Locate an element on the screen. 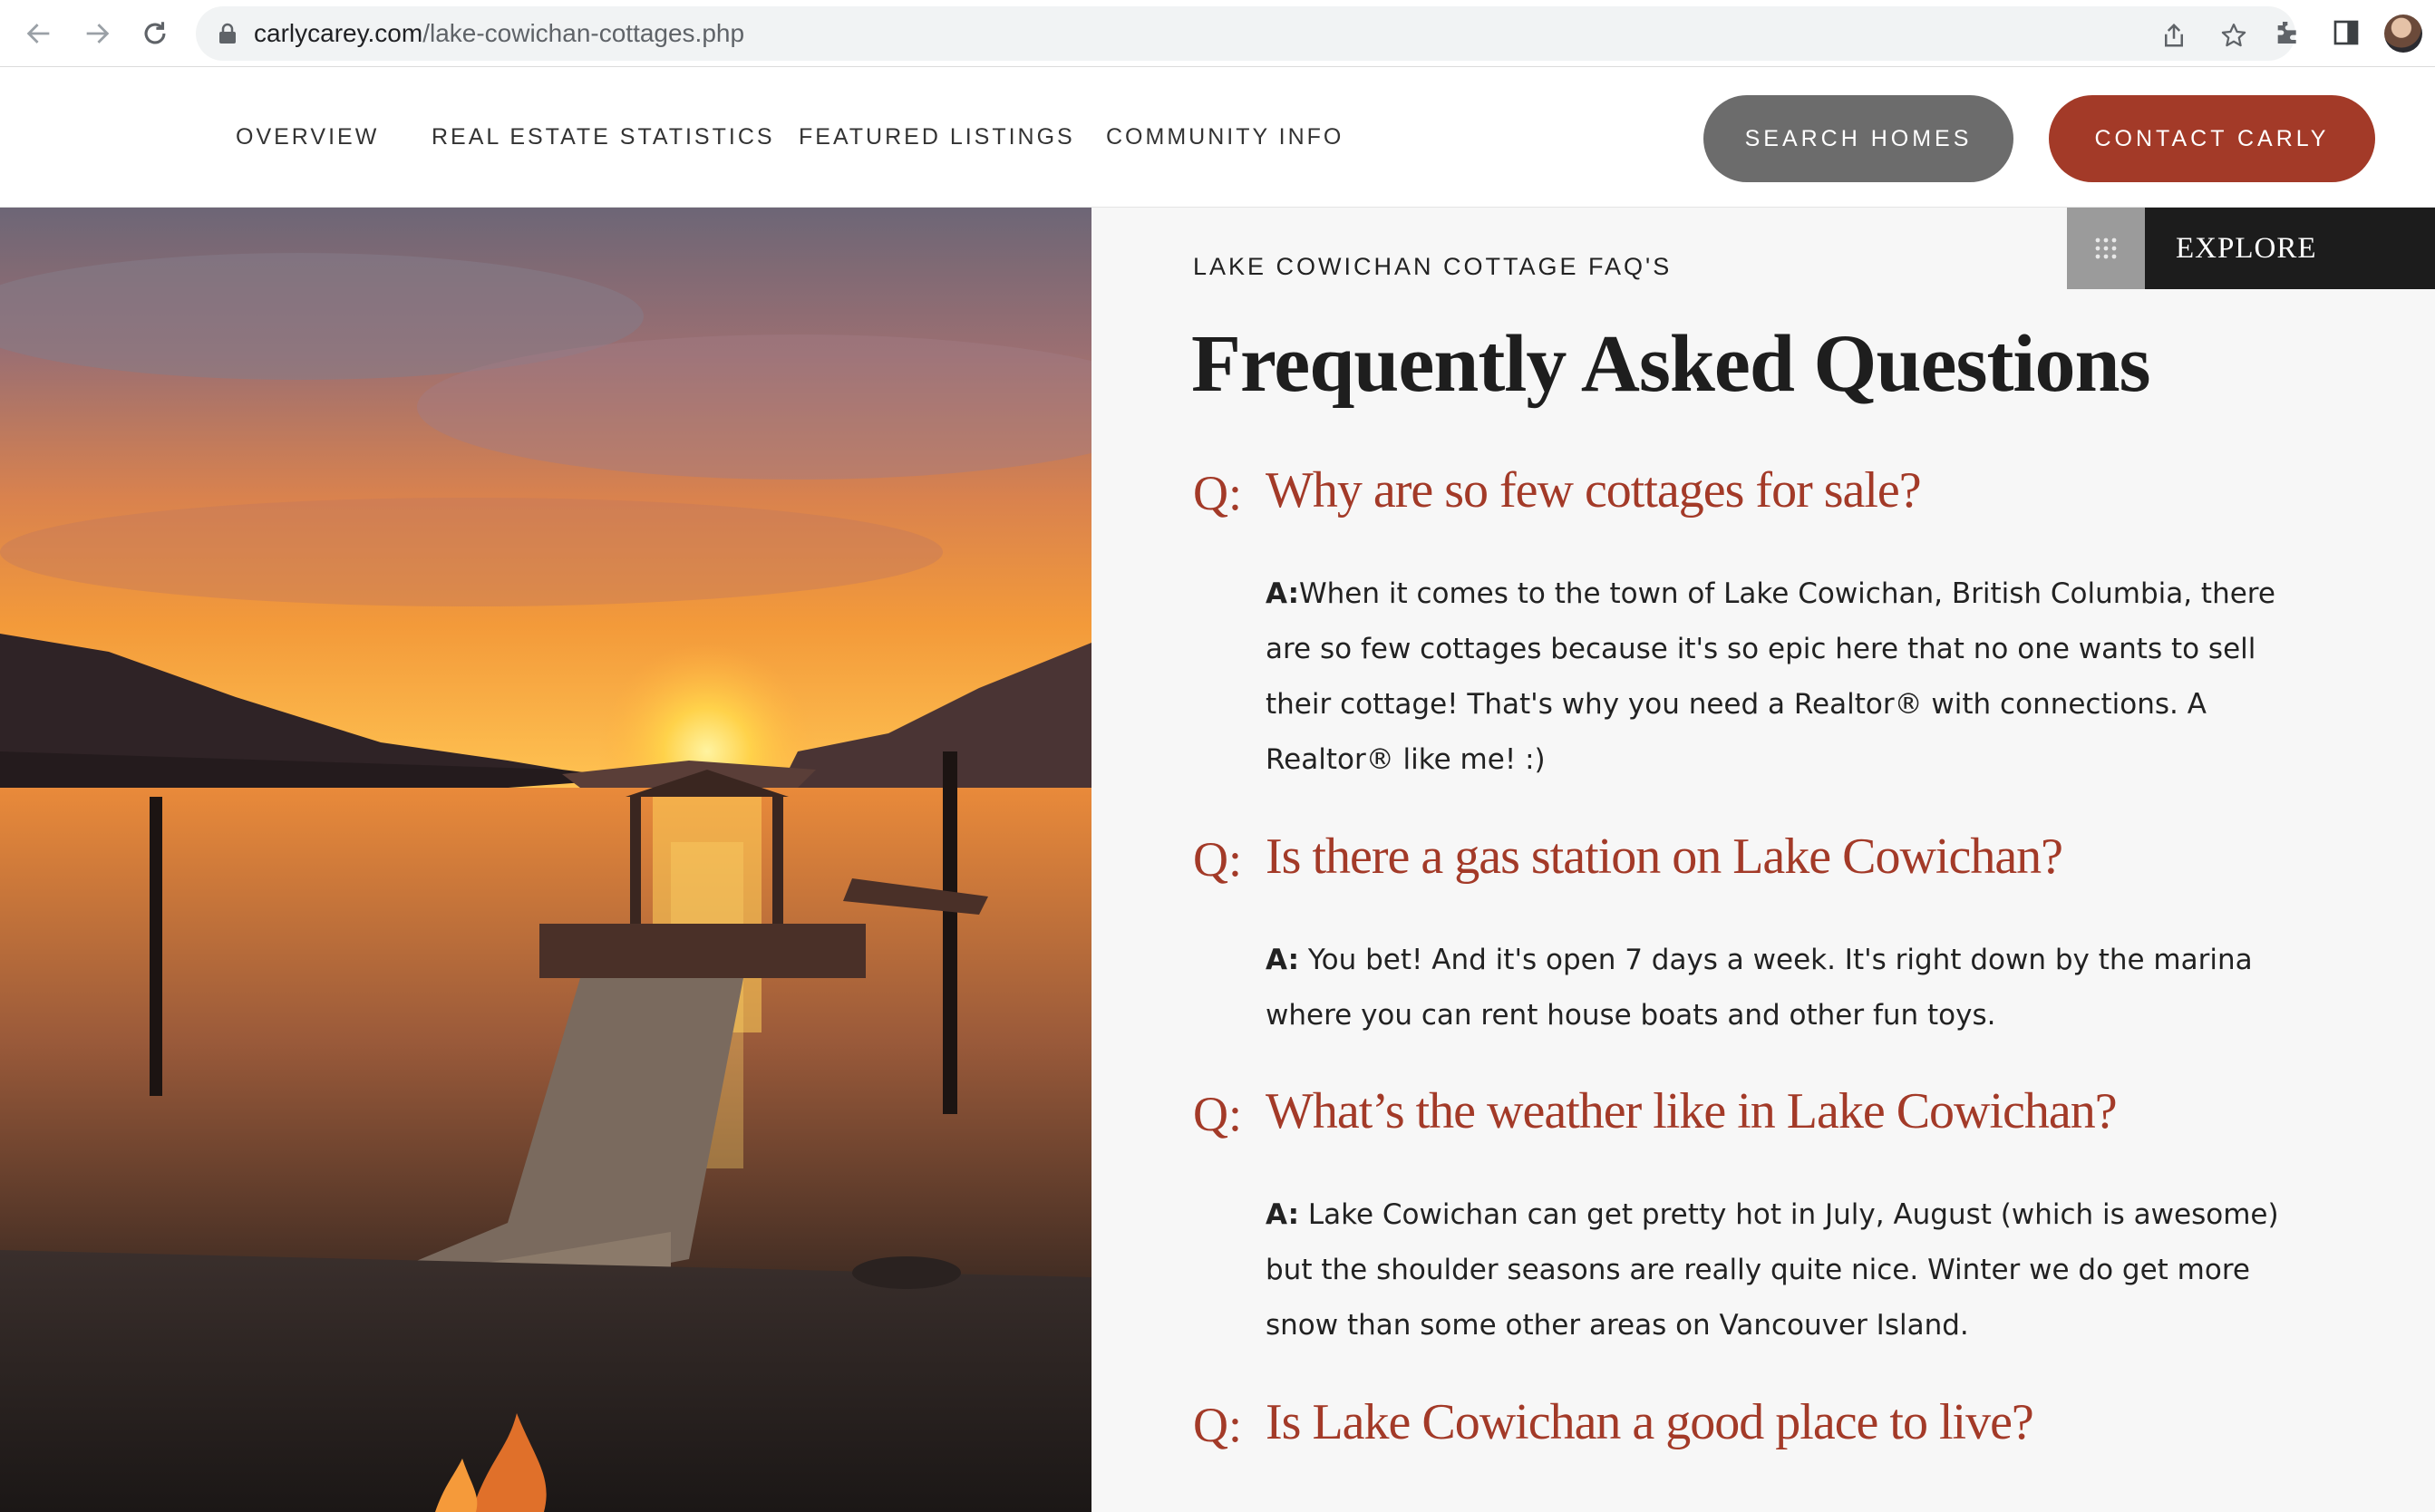 The height and width of the screenshot is (1512, 2435). faq-question: Is Lake Cowichan a good place to live? is located at coordinates (1650, 1422).